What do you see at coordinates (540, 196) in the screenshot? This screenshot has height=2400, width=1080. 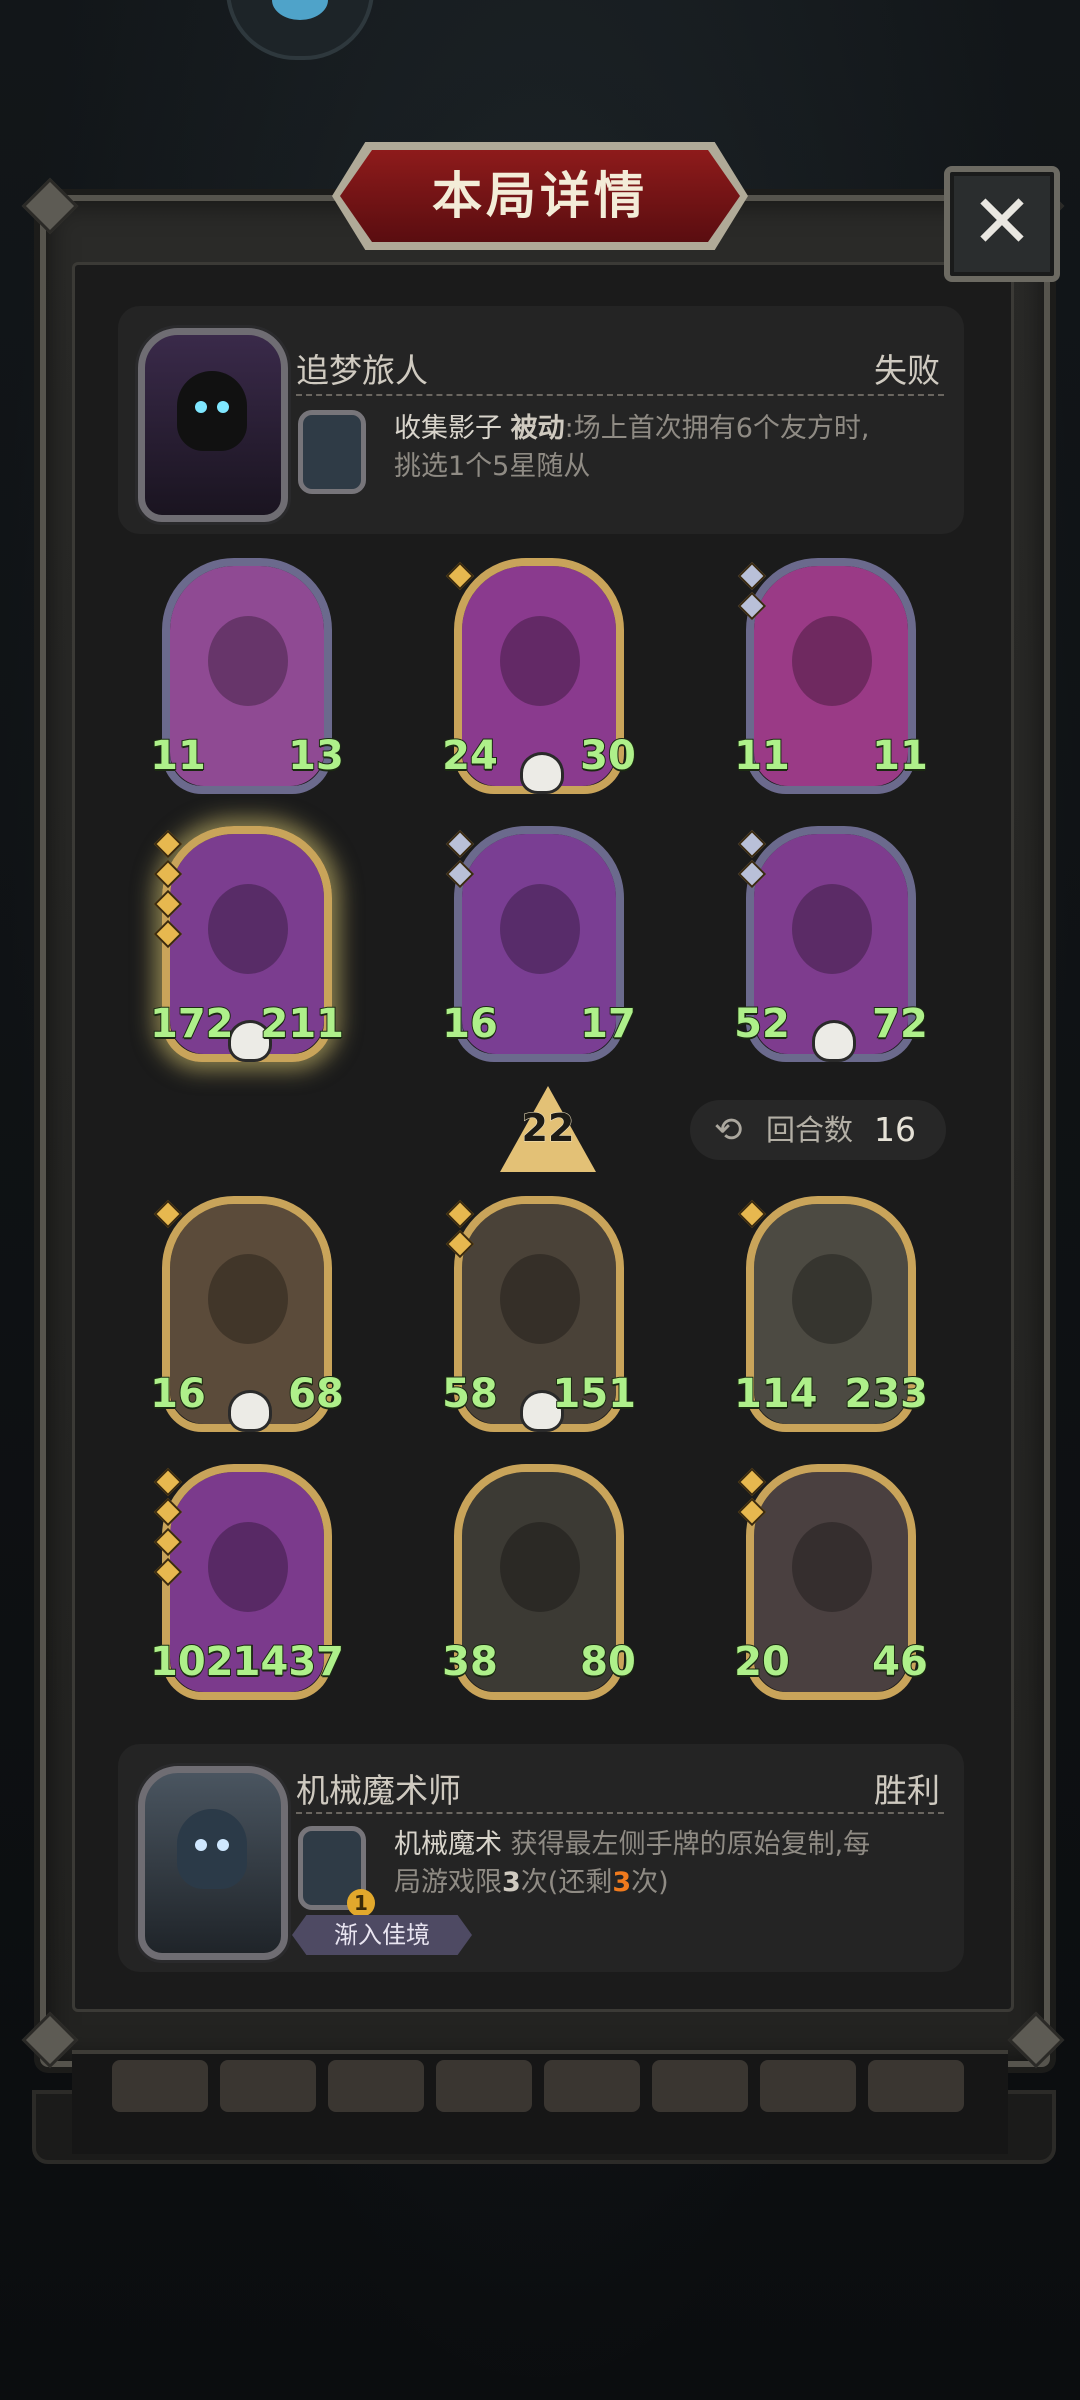 I see `page-title: 本局详情` at bounding box center [540, 196].